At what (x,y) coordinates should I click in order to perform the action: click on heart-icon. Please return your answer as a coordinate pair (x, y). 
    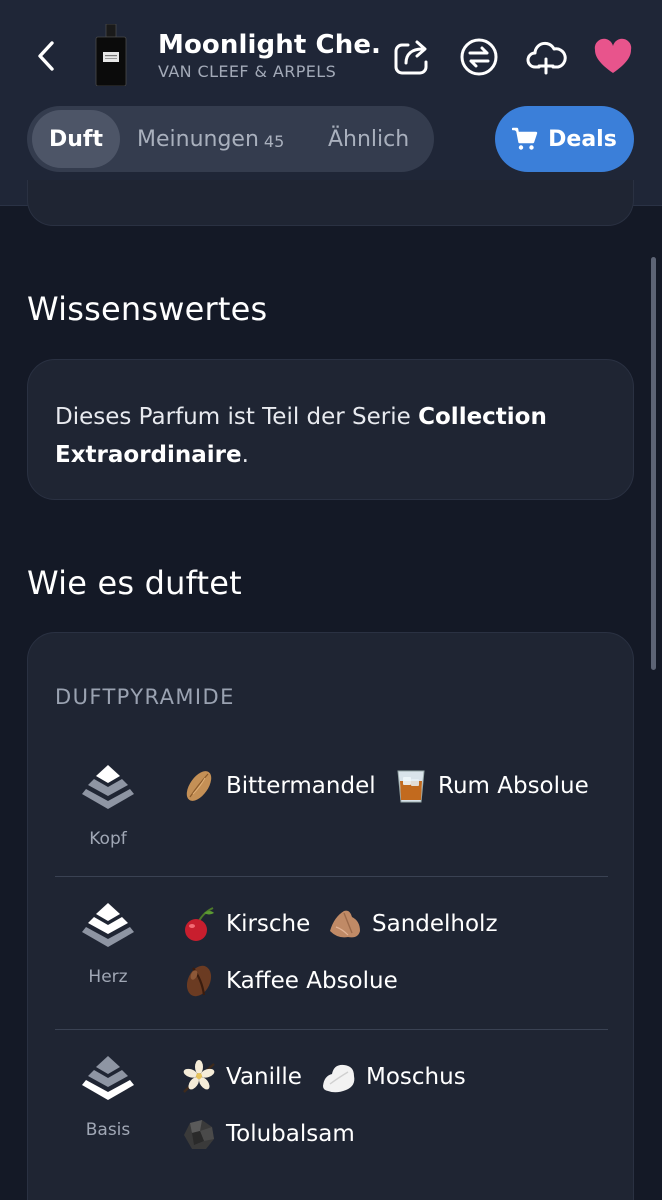
    Looking at the image, I should click on (613, 55).